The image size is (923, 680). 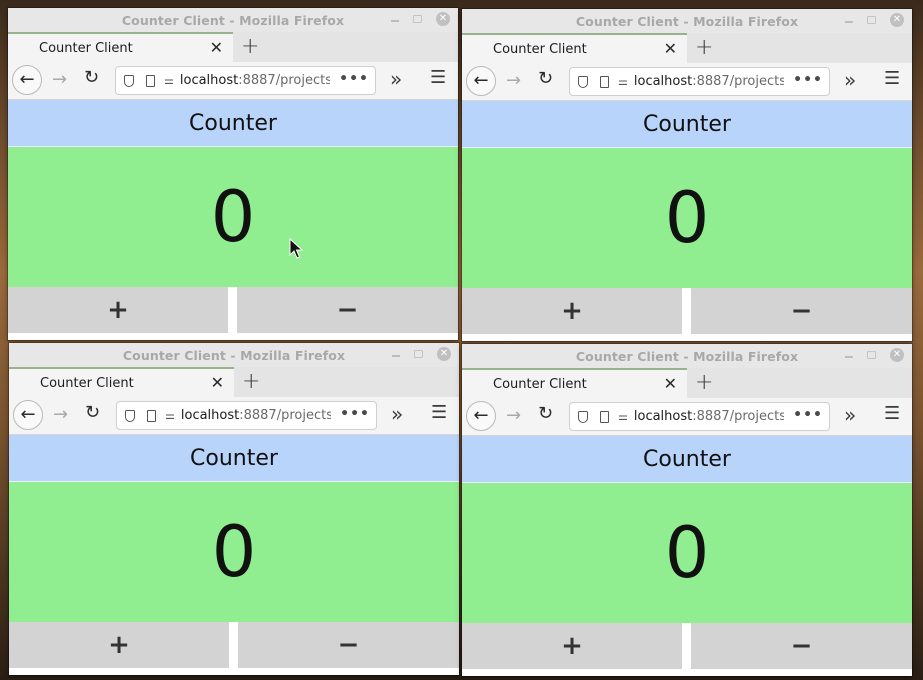 What do you see at coordinates (687, 553) in the screenshot?
I see `counter-display: 0` at bounding box center [687, 553].